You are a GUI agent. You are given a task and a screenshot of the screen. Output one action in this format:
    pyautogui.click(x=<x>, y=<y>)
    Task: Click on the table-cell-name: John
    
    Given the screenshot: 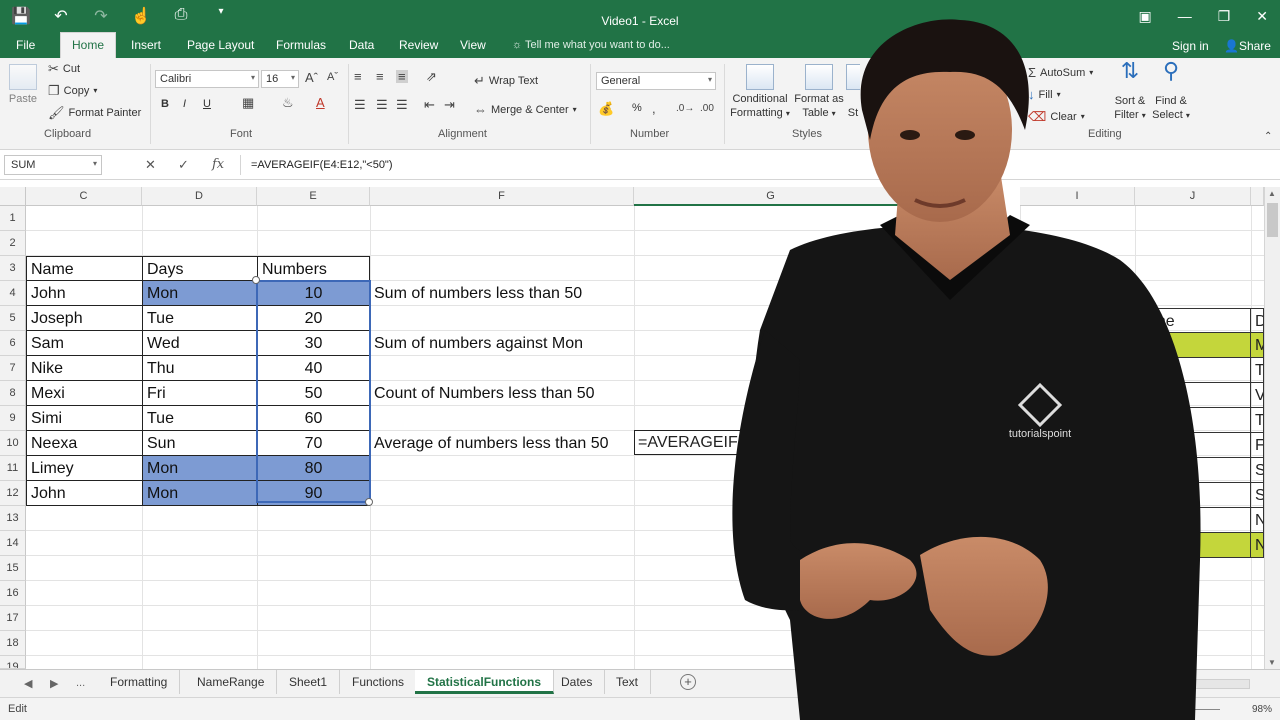 What is the action you would take?
    pyautogui.click(x=84, y=493)
    